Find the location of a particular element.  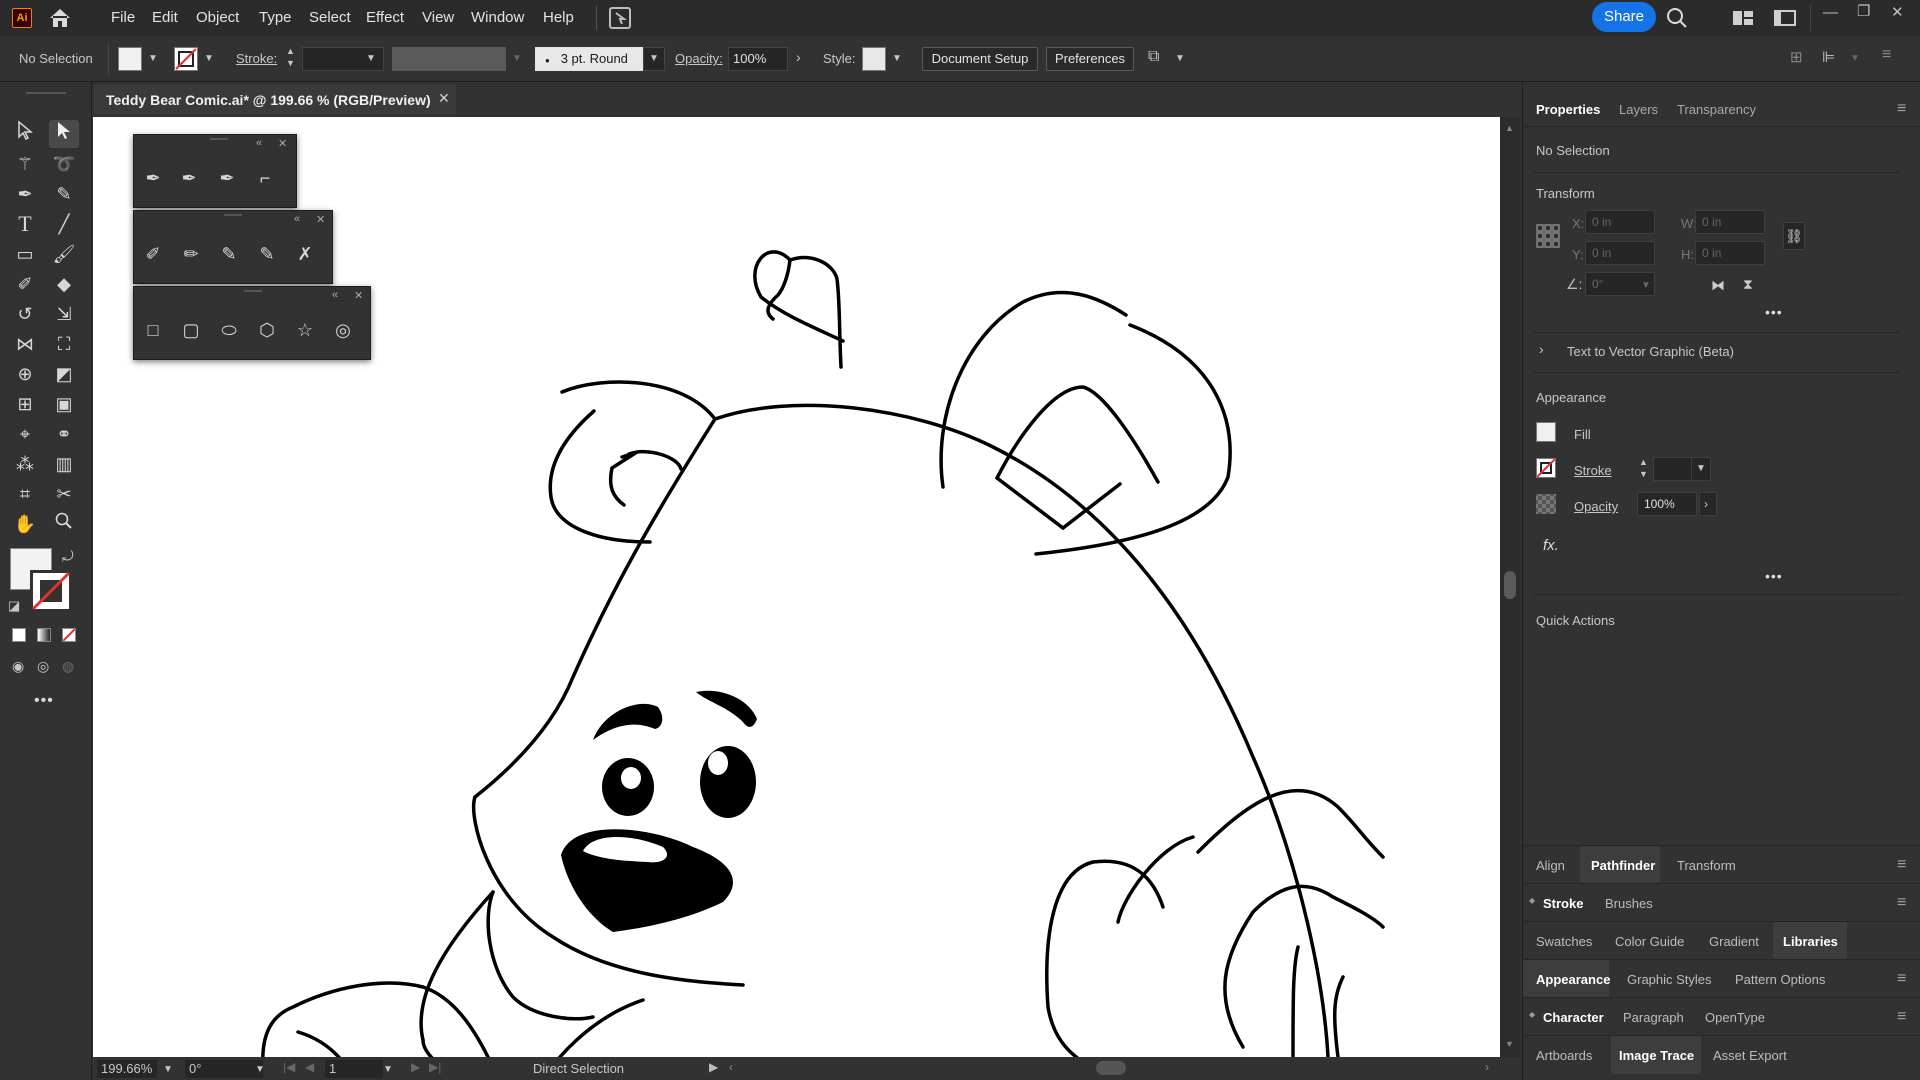

collapse-group-icon: ◆ is located at coordinates (1532, 1014).